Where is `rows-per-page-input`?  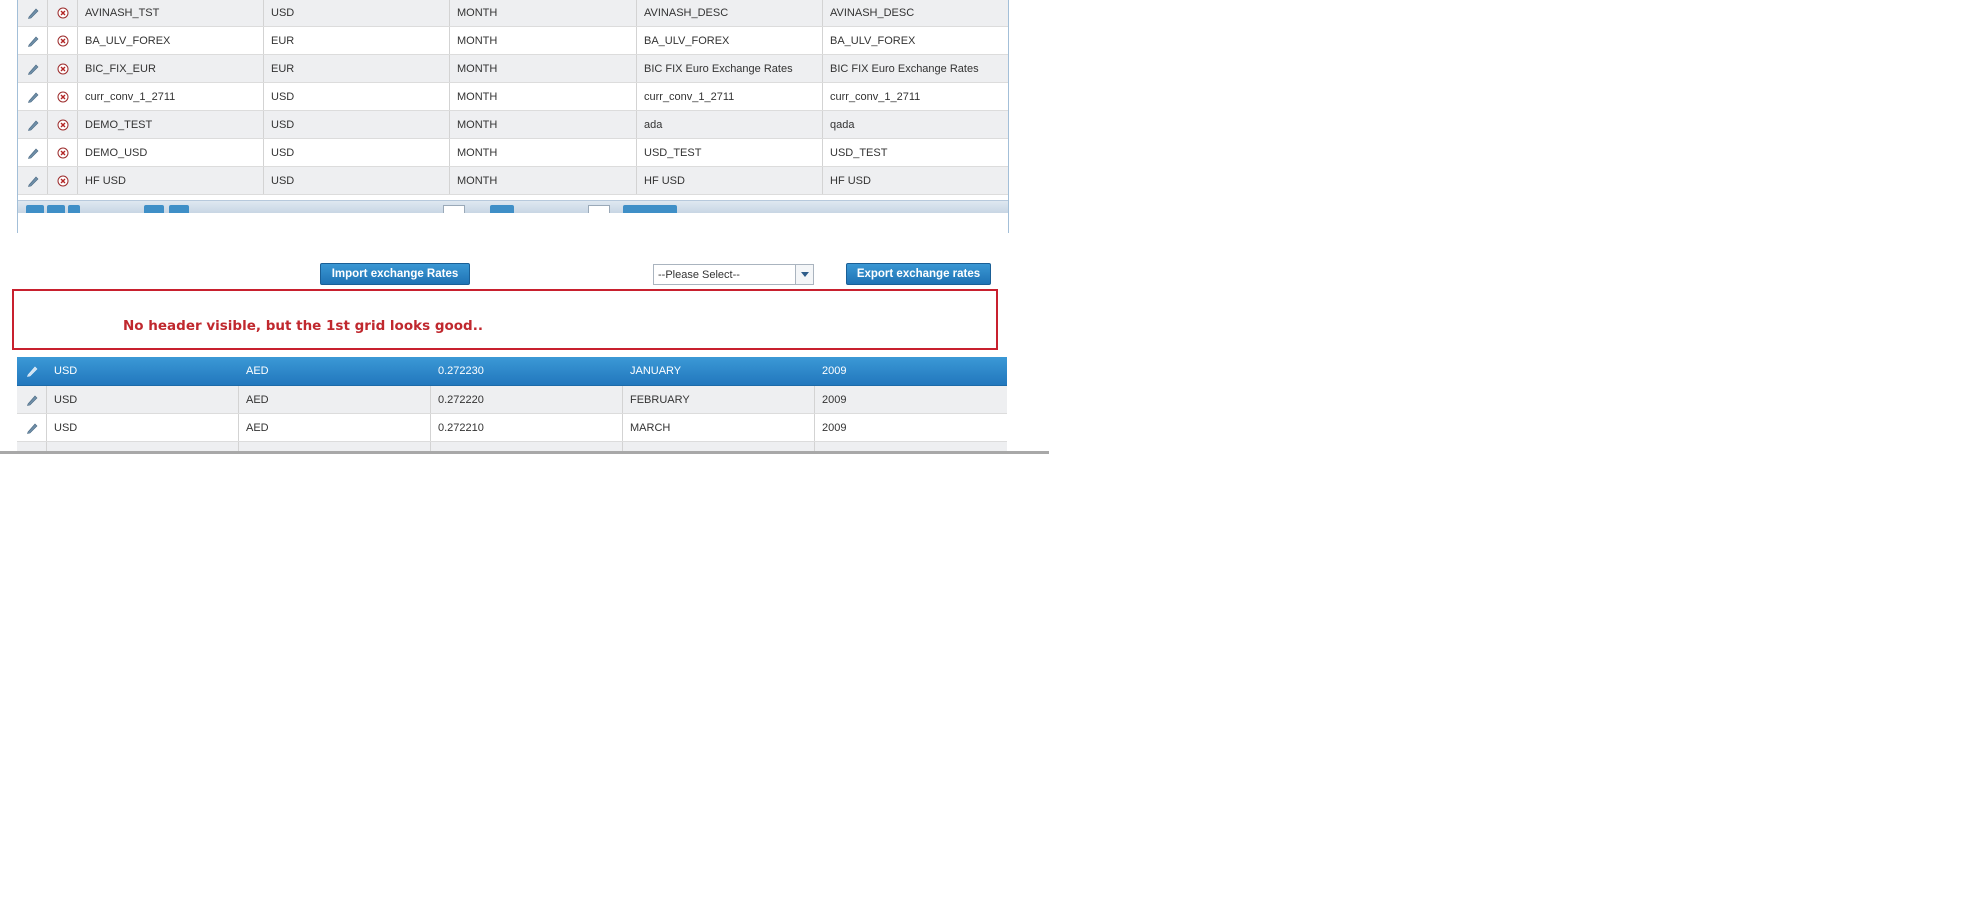 rows-per-page-input is located at coordinates (599, 209).